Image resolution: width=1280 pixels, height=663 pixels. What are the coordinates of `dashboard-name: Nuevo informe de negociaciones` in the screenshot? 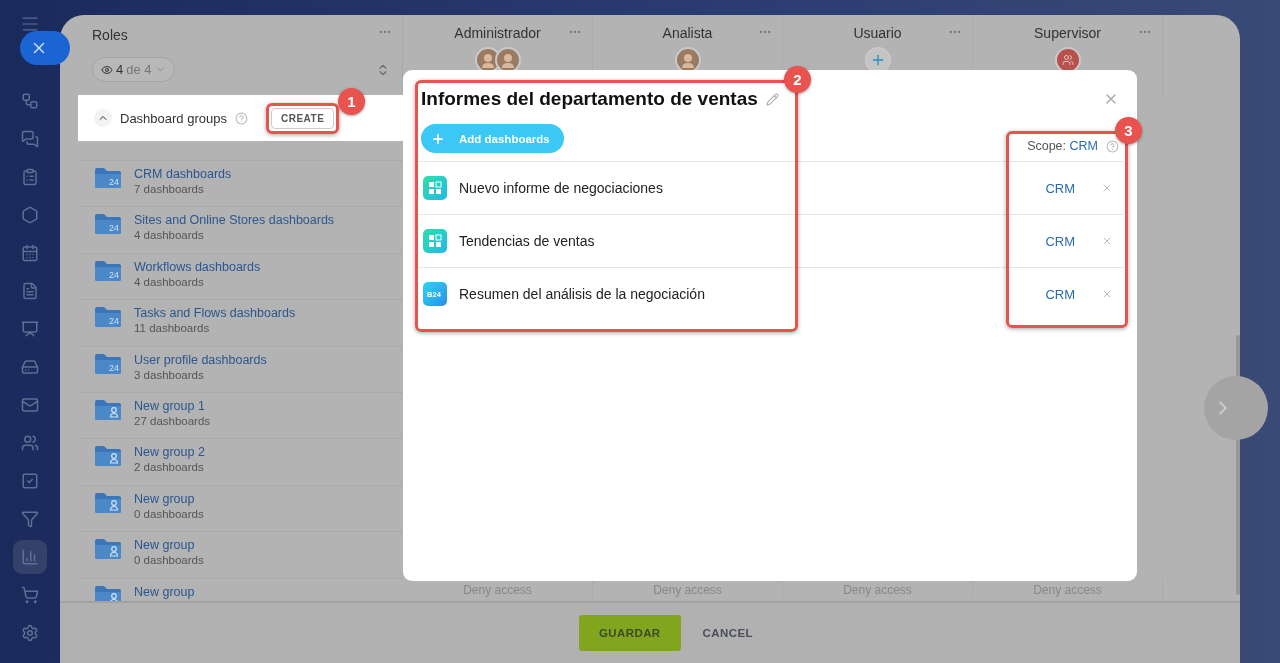 It's located at (561, 188).